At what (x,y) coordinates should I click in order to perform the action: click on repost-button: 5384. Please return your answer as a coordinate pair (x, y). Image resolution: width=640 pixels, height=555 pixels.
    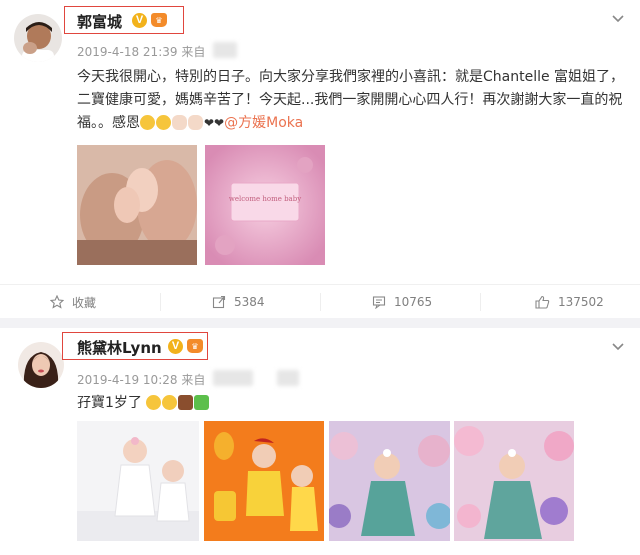
    Looking at the image, I should click on (238, 302).